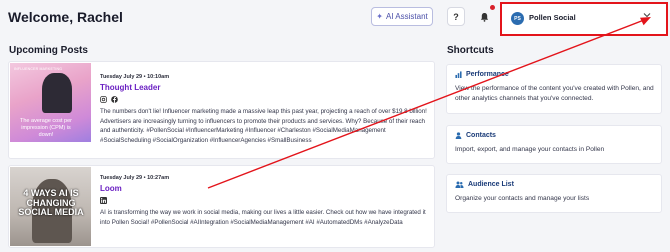 The image size is (670, 252). I want to click on post-title: Thought Leader, so click(264, 87).